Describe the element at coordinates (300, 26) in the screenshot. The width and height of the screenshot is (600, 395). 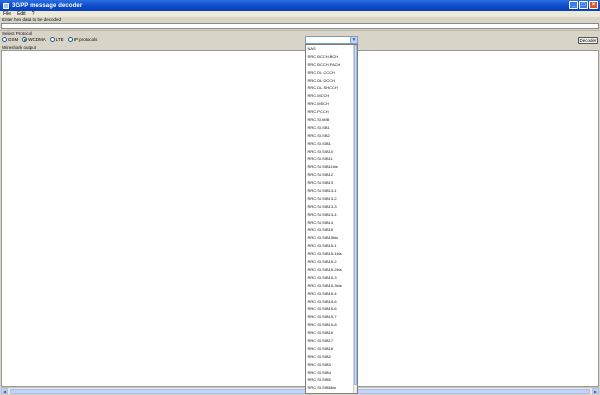
I see `hex-data-input` at that location.